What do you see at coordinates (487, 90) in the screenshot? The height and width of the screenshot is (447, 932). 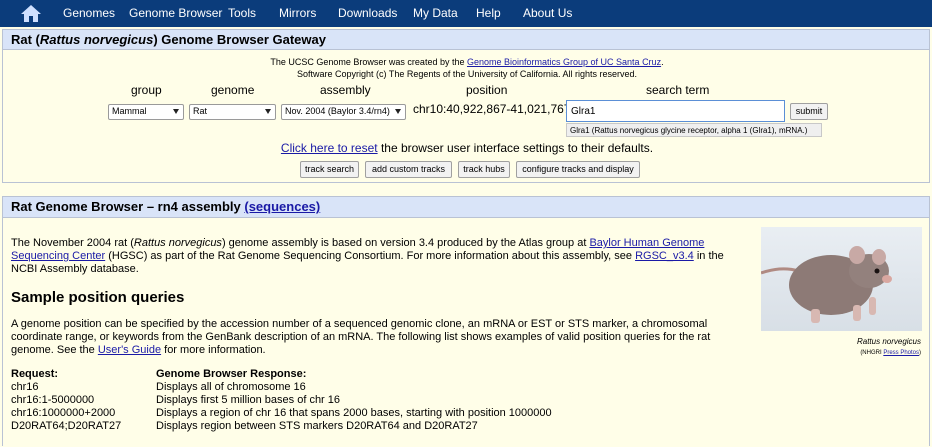 I see `position-header: position` at bounding box center [487, 90].